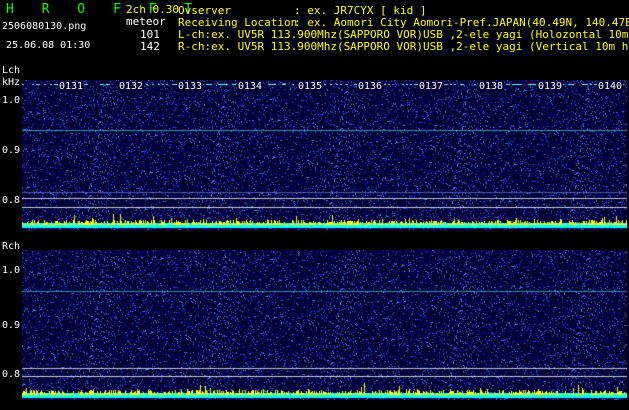 Image resolution: width=629 pixels, height=410 pixels. I want to click on time-tick: 0135, so click(310, 87).